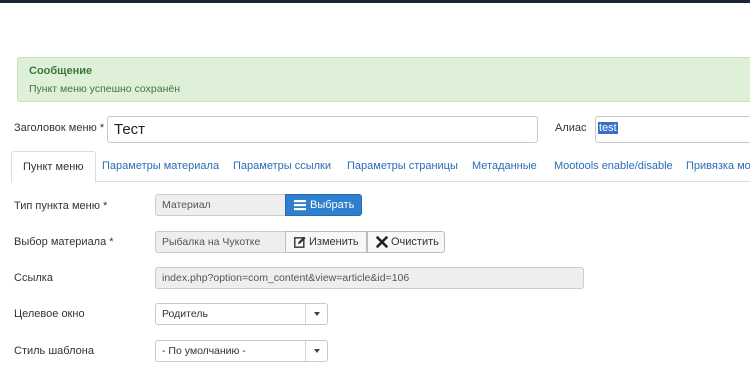 The width and height of the screenshot is (750, 378). What do you see at coordinates (608, 128) in the screenshot?
I see `alias-value: test` at bounding box center [608, 128].